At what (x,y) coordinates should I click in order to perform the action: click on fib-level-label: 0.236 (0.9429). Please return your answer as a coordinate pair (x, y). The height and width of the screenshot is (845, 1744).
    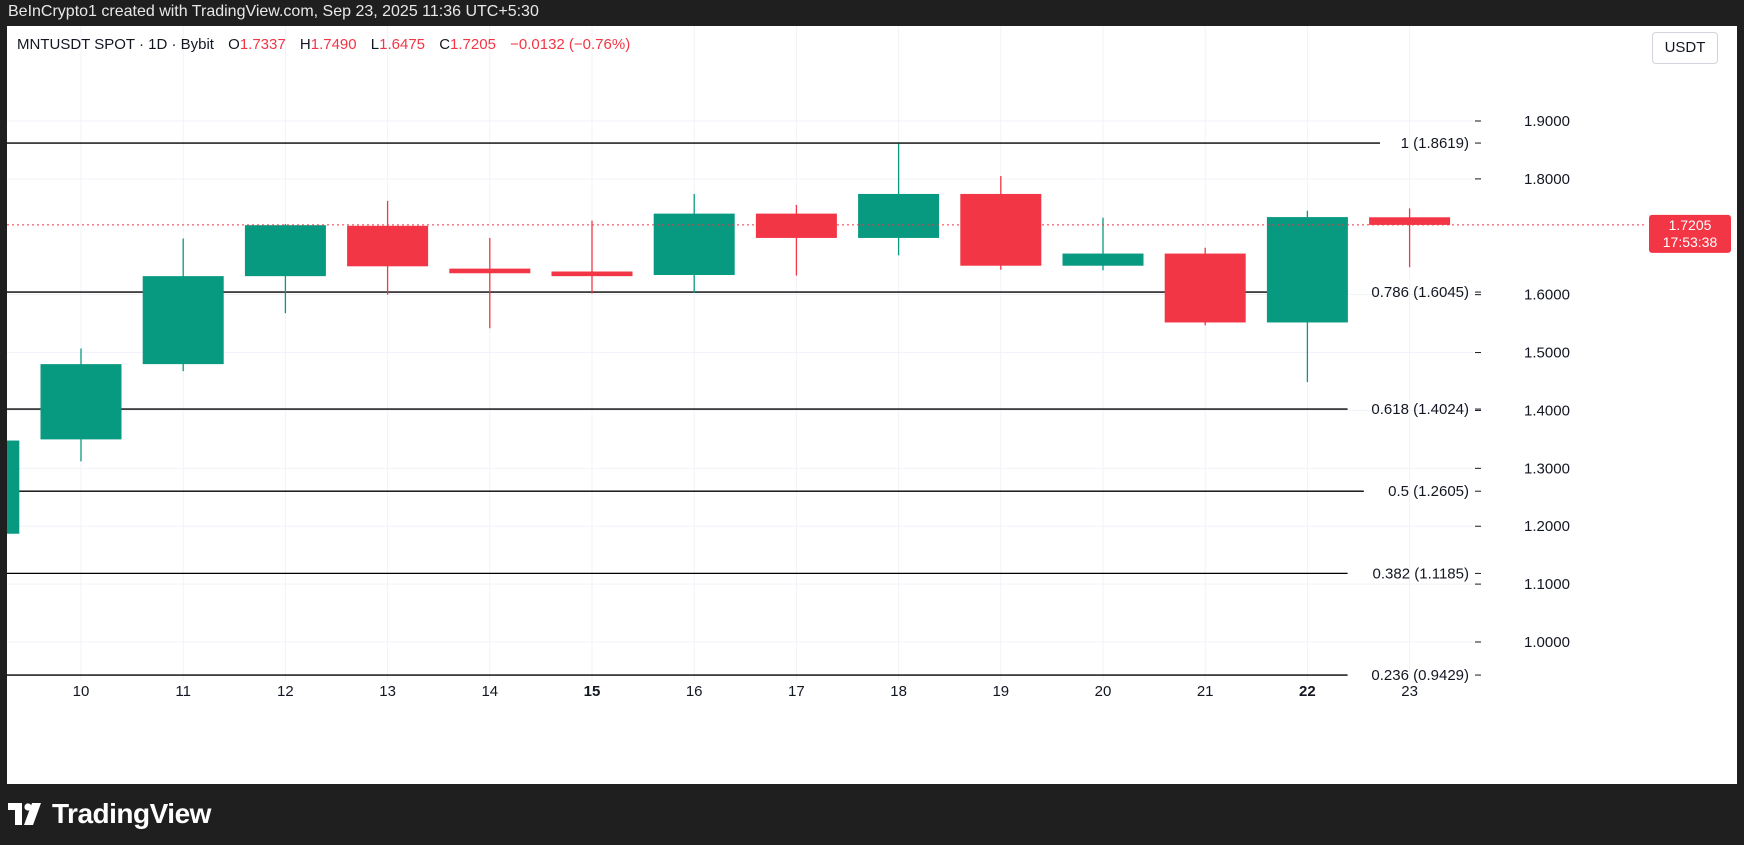
    Looking at the image, I should click on (1420, 675).